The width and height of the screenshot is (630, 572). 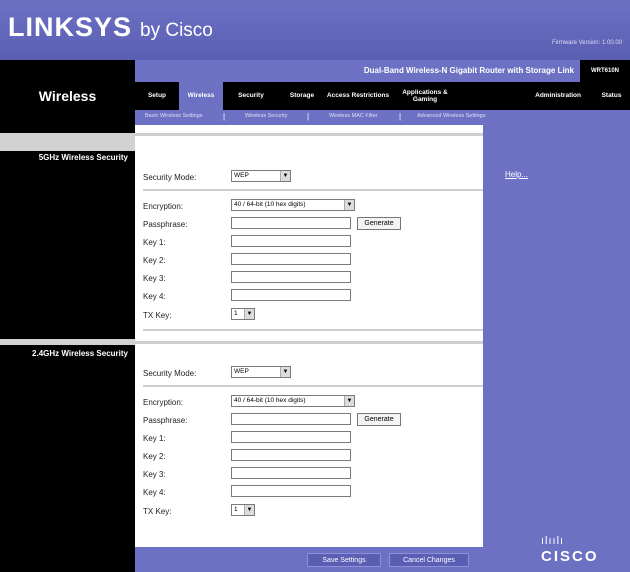 What do you see at coordinates (83, 157) in the screenshot?
I see `section-label-5ghz: 5GHz Wireless Security` at bounding box center [83, 157].